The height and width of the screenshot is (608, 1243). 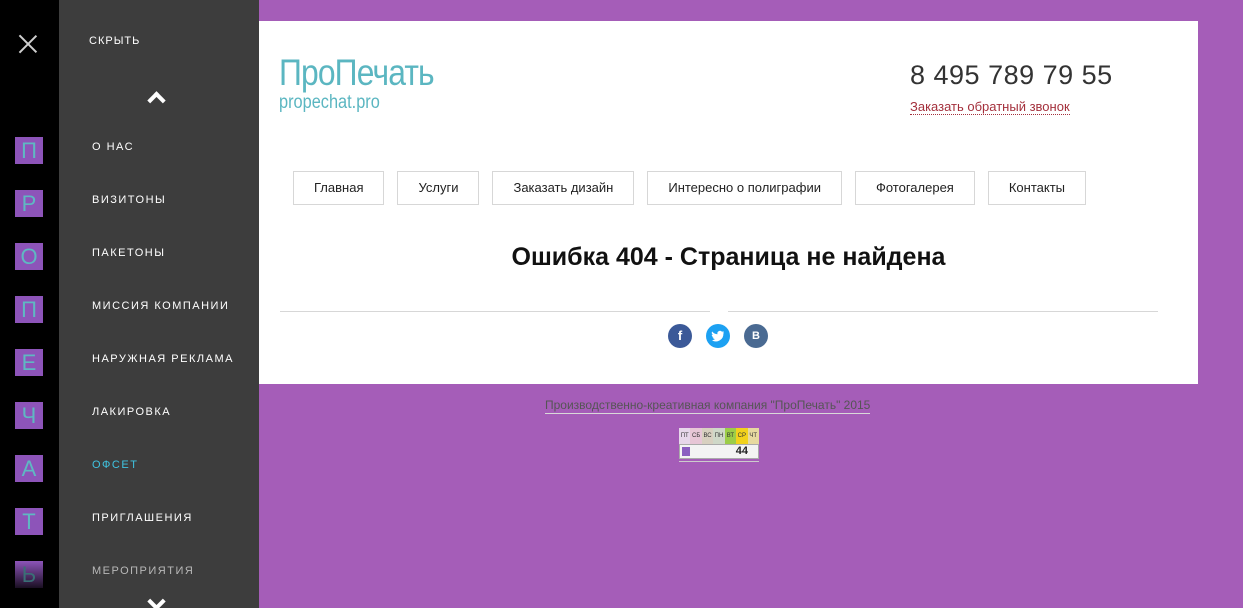 What do you see at coordinates (707, 436) in the screenshot?
I see `counter-day: ВС` at bounding box center [707, 436].